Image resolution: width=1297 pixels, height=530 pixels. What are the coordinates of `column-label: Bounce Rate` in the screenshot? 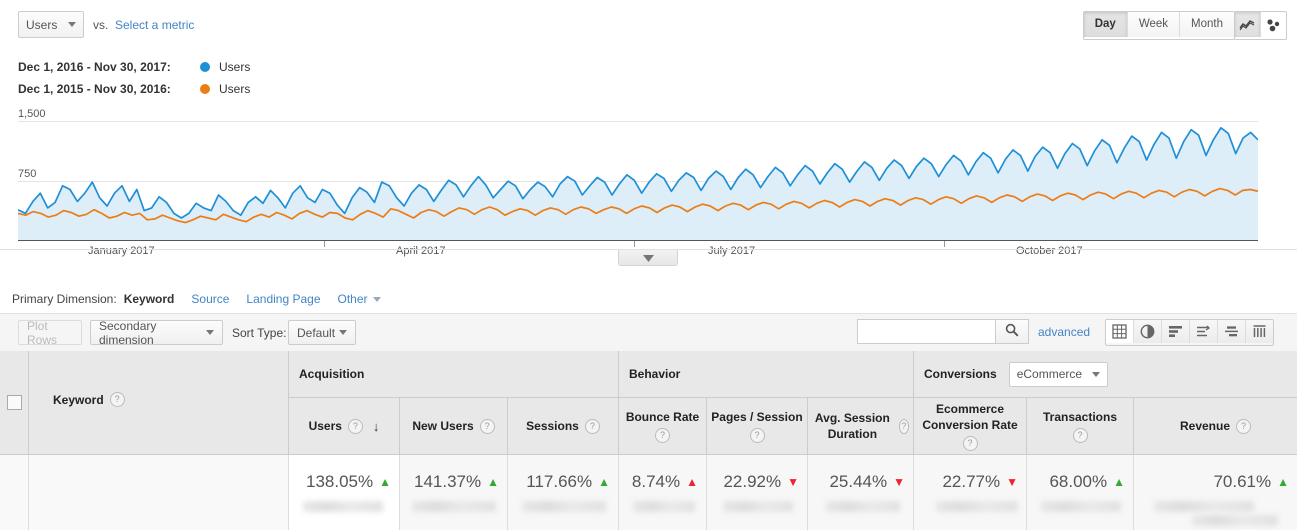 It's located at (662, 417).